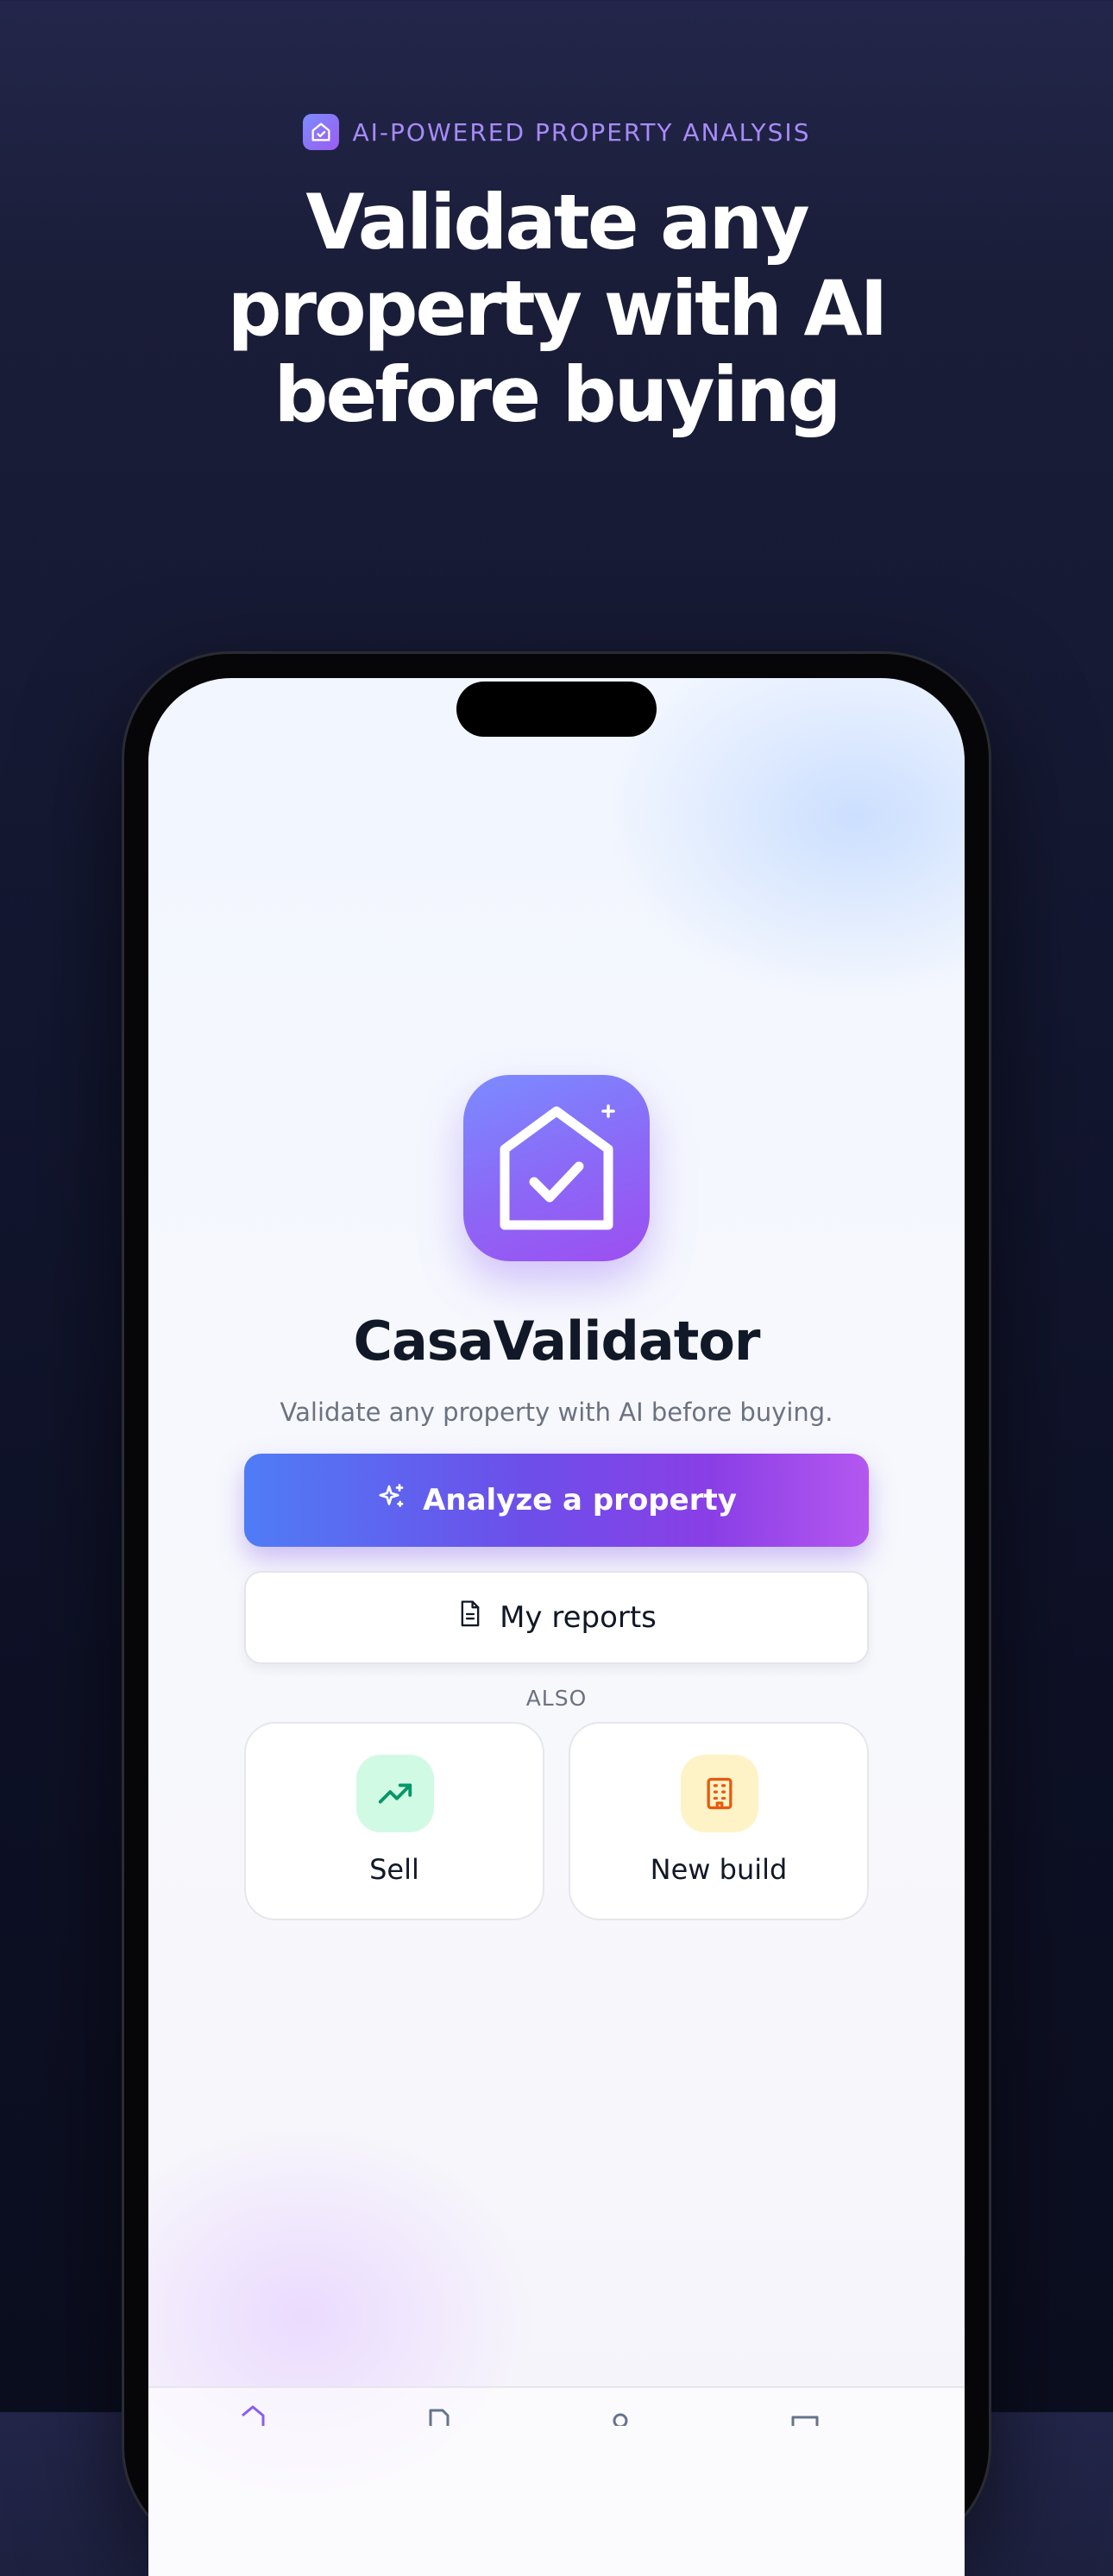  I want to click on tab-inbox, so click(805, 2413).